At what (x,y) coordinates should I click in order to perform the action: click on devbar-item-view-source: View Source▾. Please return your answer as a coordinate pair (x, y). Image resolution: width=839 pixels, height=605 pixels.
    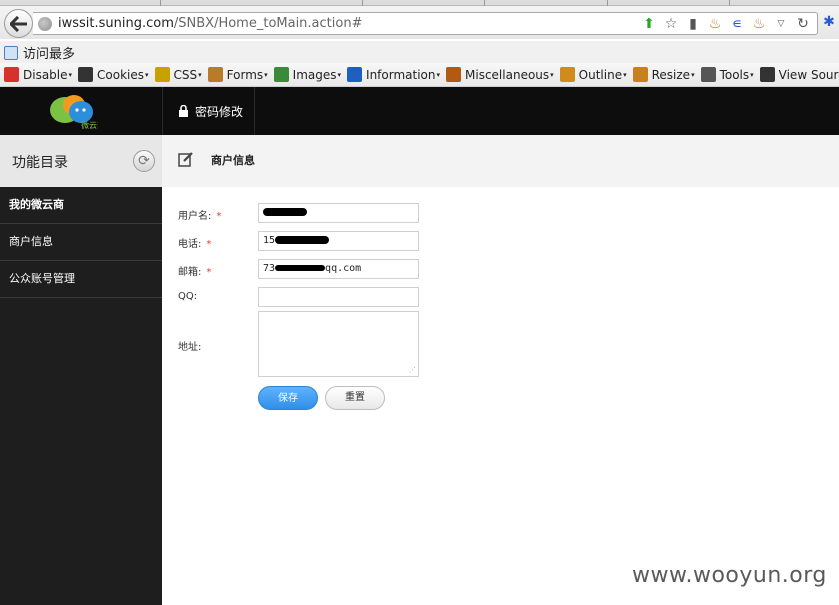
    Looking at the image, I should click on (799, 74).